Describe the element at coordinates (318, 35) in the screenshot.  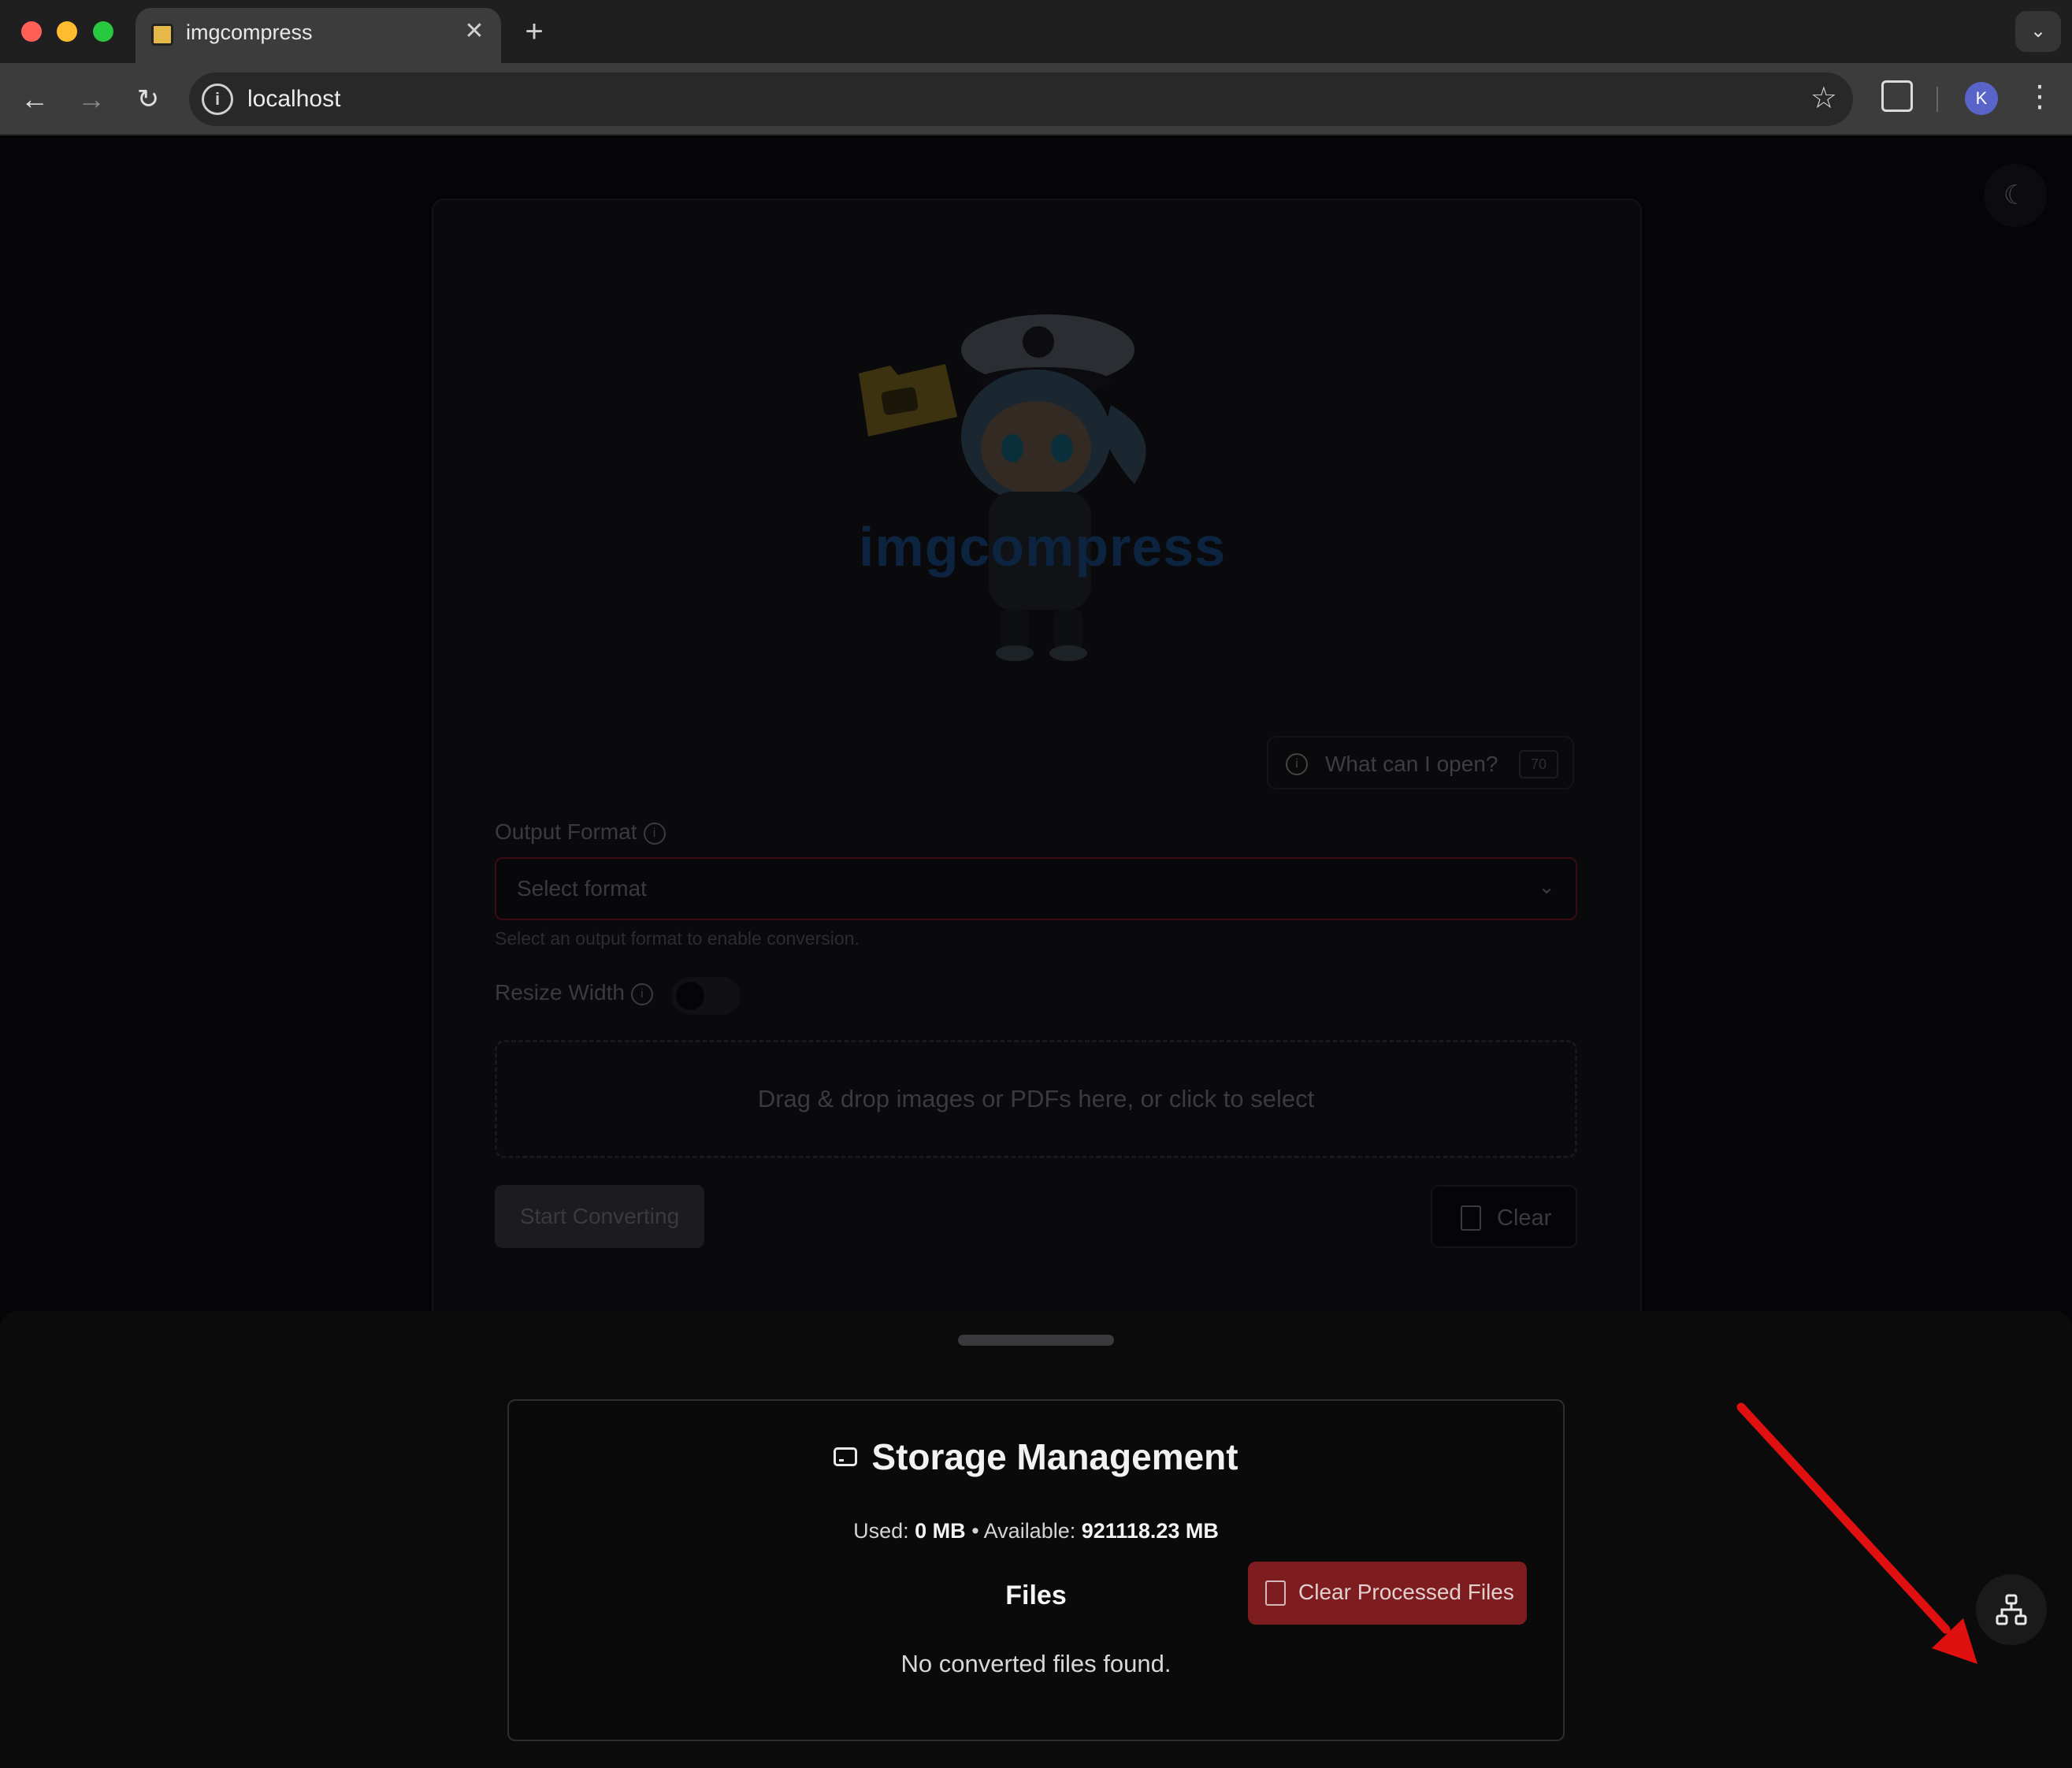
I see `browser-tab: imgcompress ✕` at that location.